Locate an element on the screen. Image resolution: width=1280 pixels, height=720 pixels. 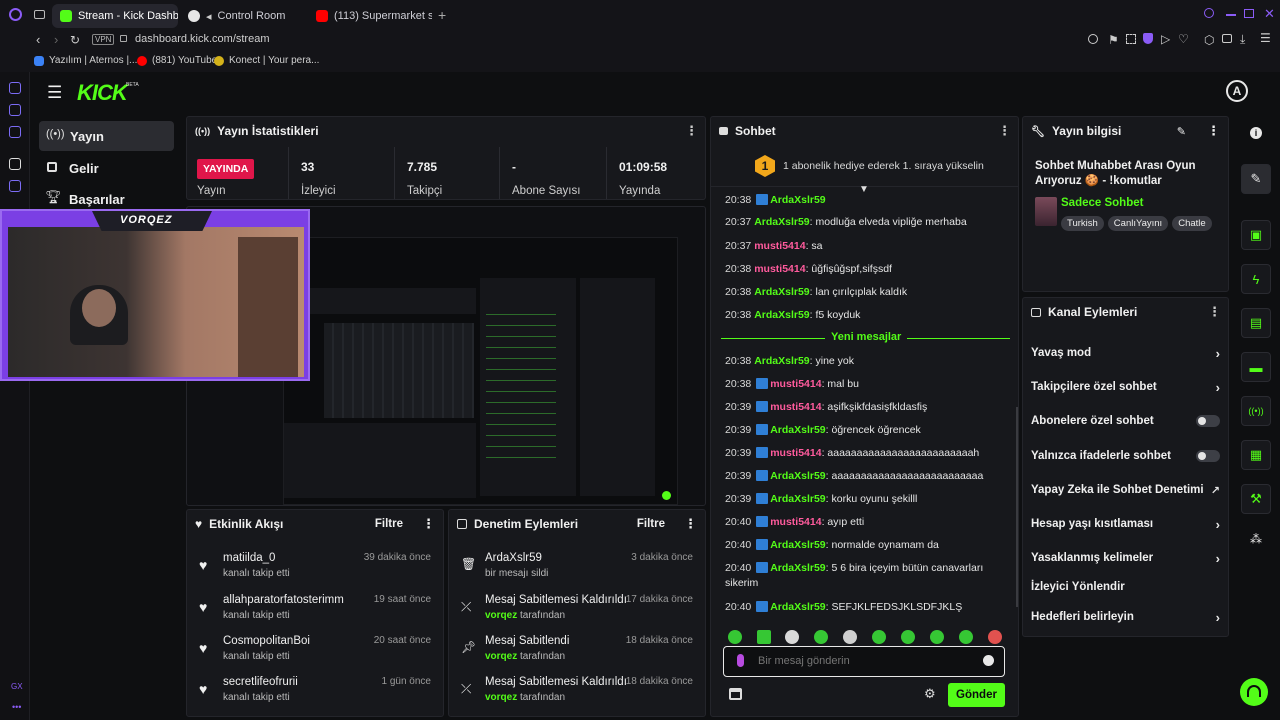
back-icon: ‹ is located at coordinates (38, 39).